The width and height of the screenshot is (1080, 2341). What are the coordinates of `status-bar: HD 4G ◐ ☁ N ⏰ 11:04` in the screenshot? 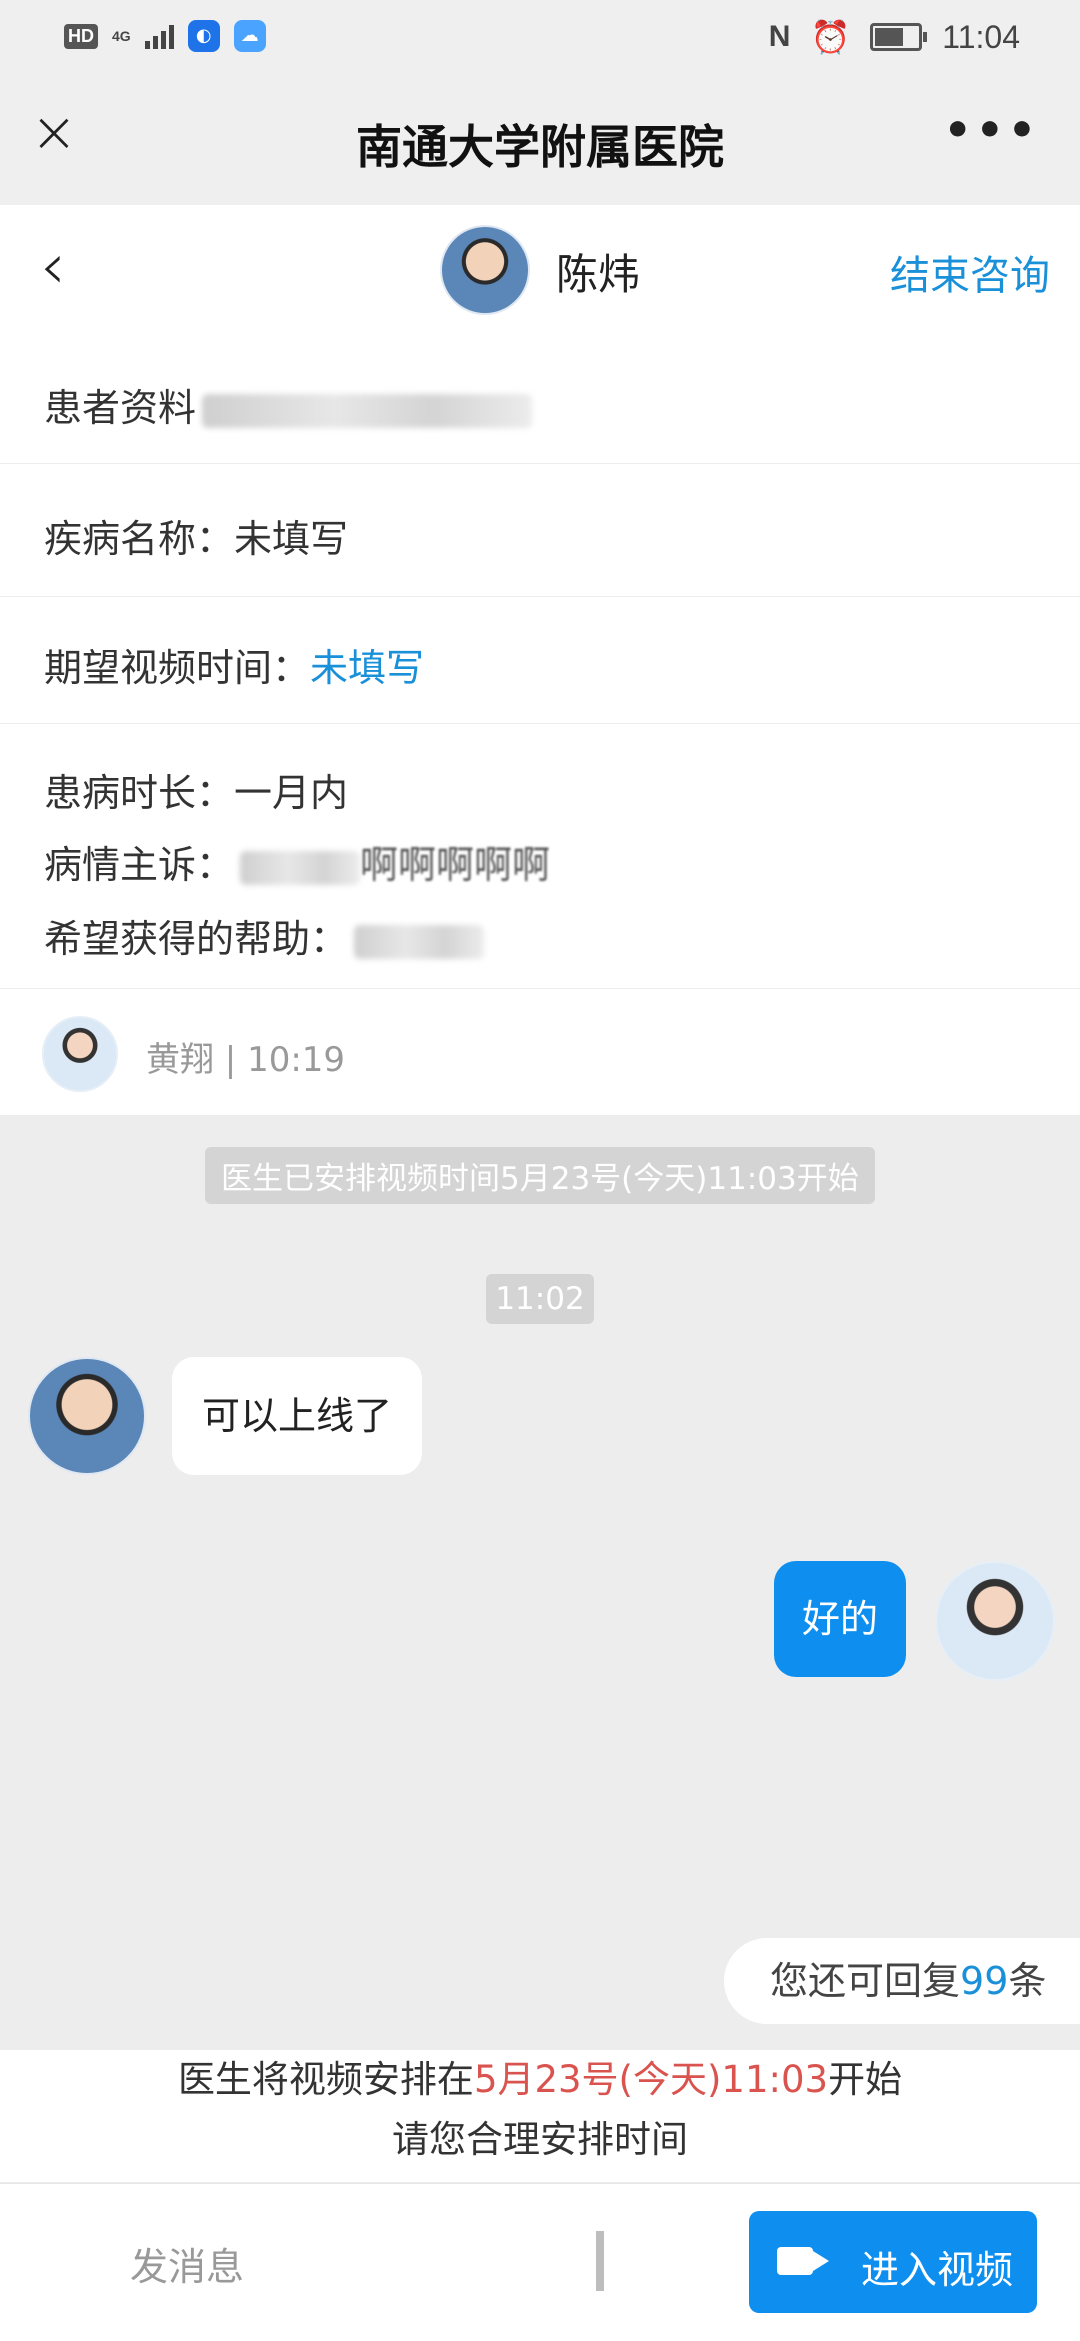 It's located at (540, 37).